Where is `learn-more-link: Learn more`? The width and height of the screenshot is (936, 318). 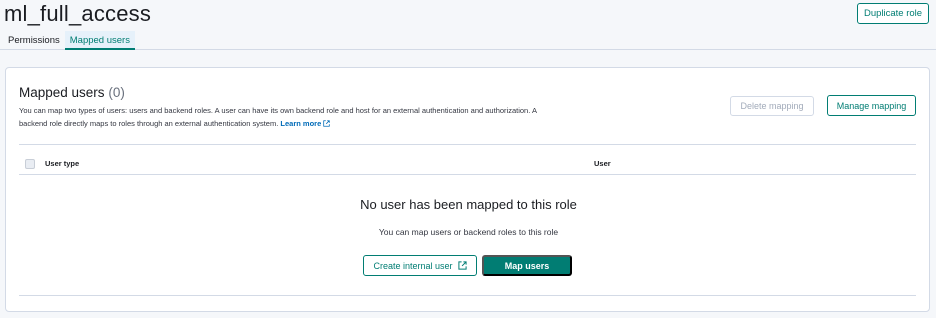
learn-more-link: Learn more is located at coordinates (305, 123).